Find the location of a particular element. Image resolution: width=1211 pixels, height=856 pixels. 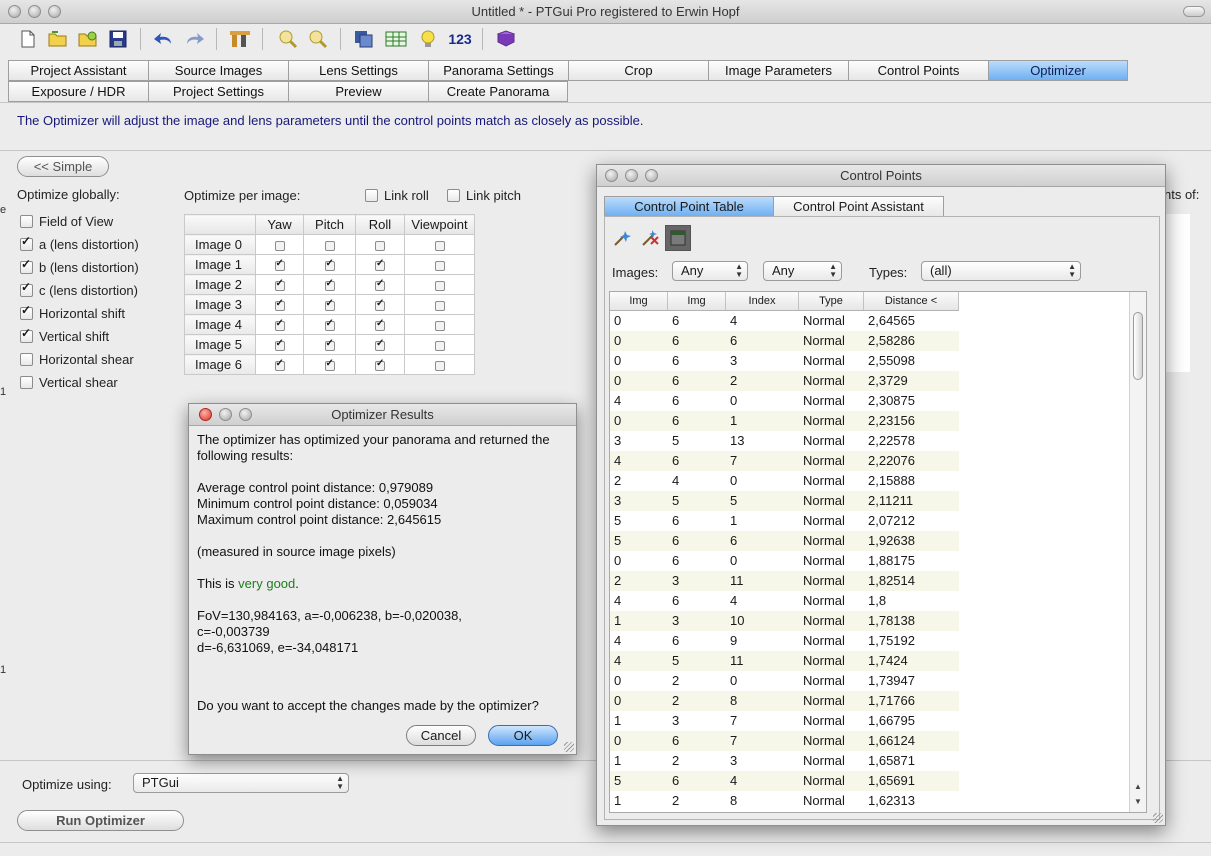

vertical-scrollbar: ▲ ▼ is located at coordinates (1137, 552).